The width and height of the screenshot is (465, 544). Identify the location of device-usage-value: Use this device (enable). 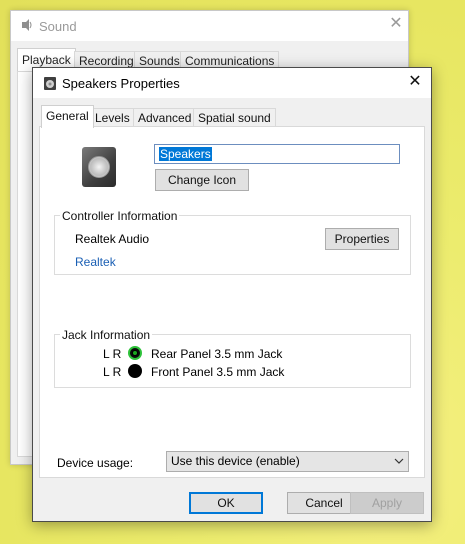
(235, 461).